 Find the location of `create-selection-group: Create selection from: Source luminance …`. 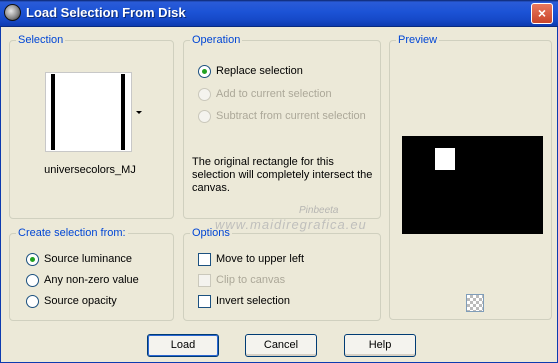

create-selection-group: Create selection from: Source luminance … is located at coordinates (91, 274).